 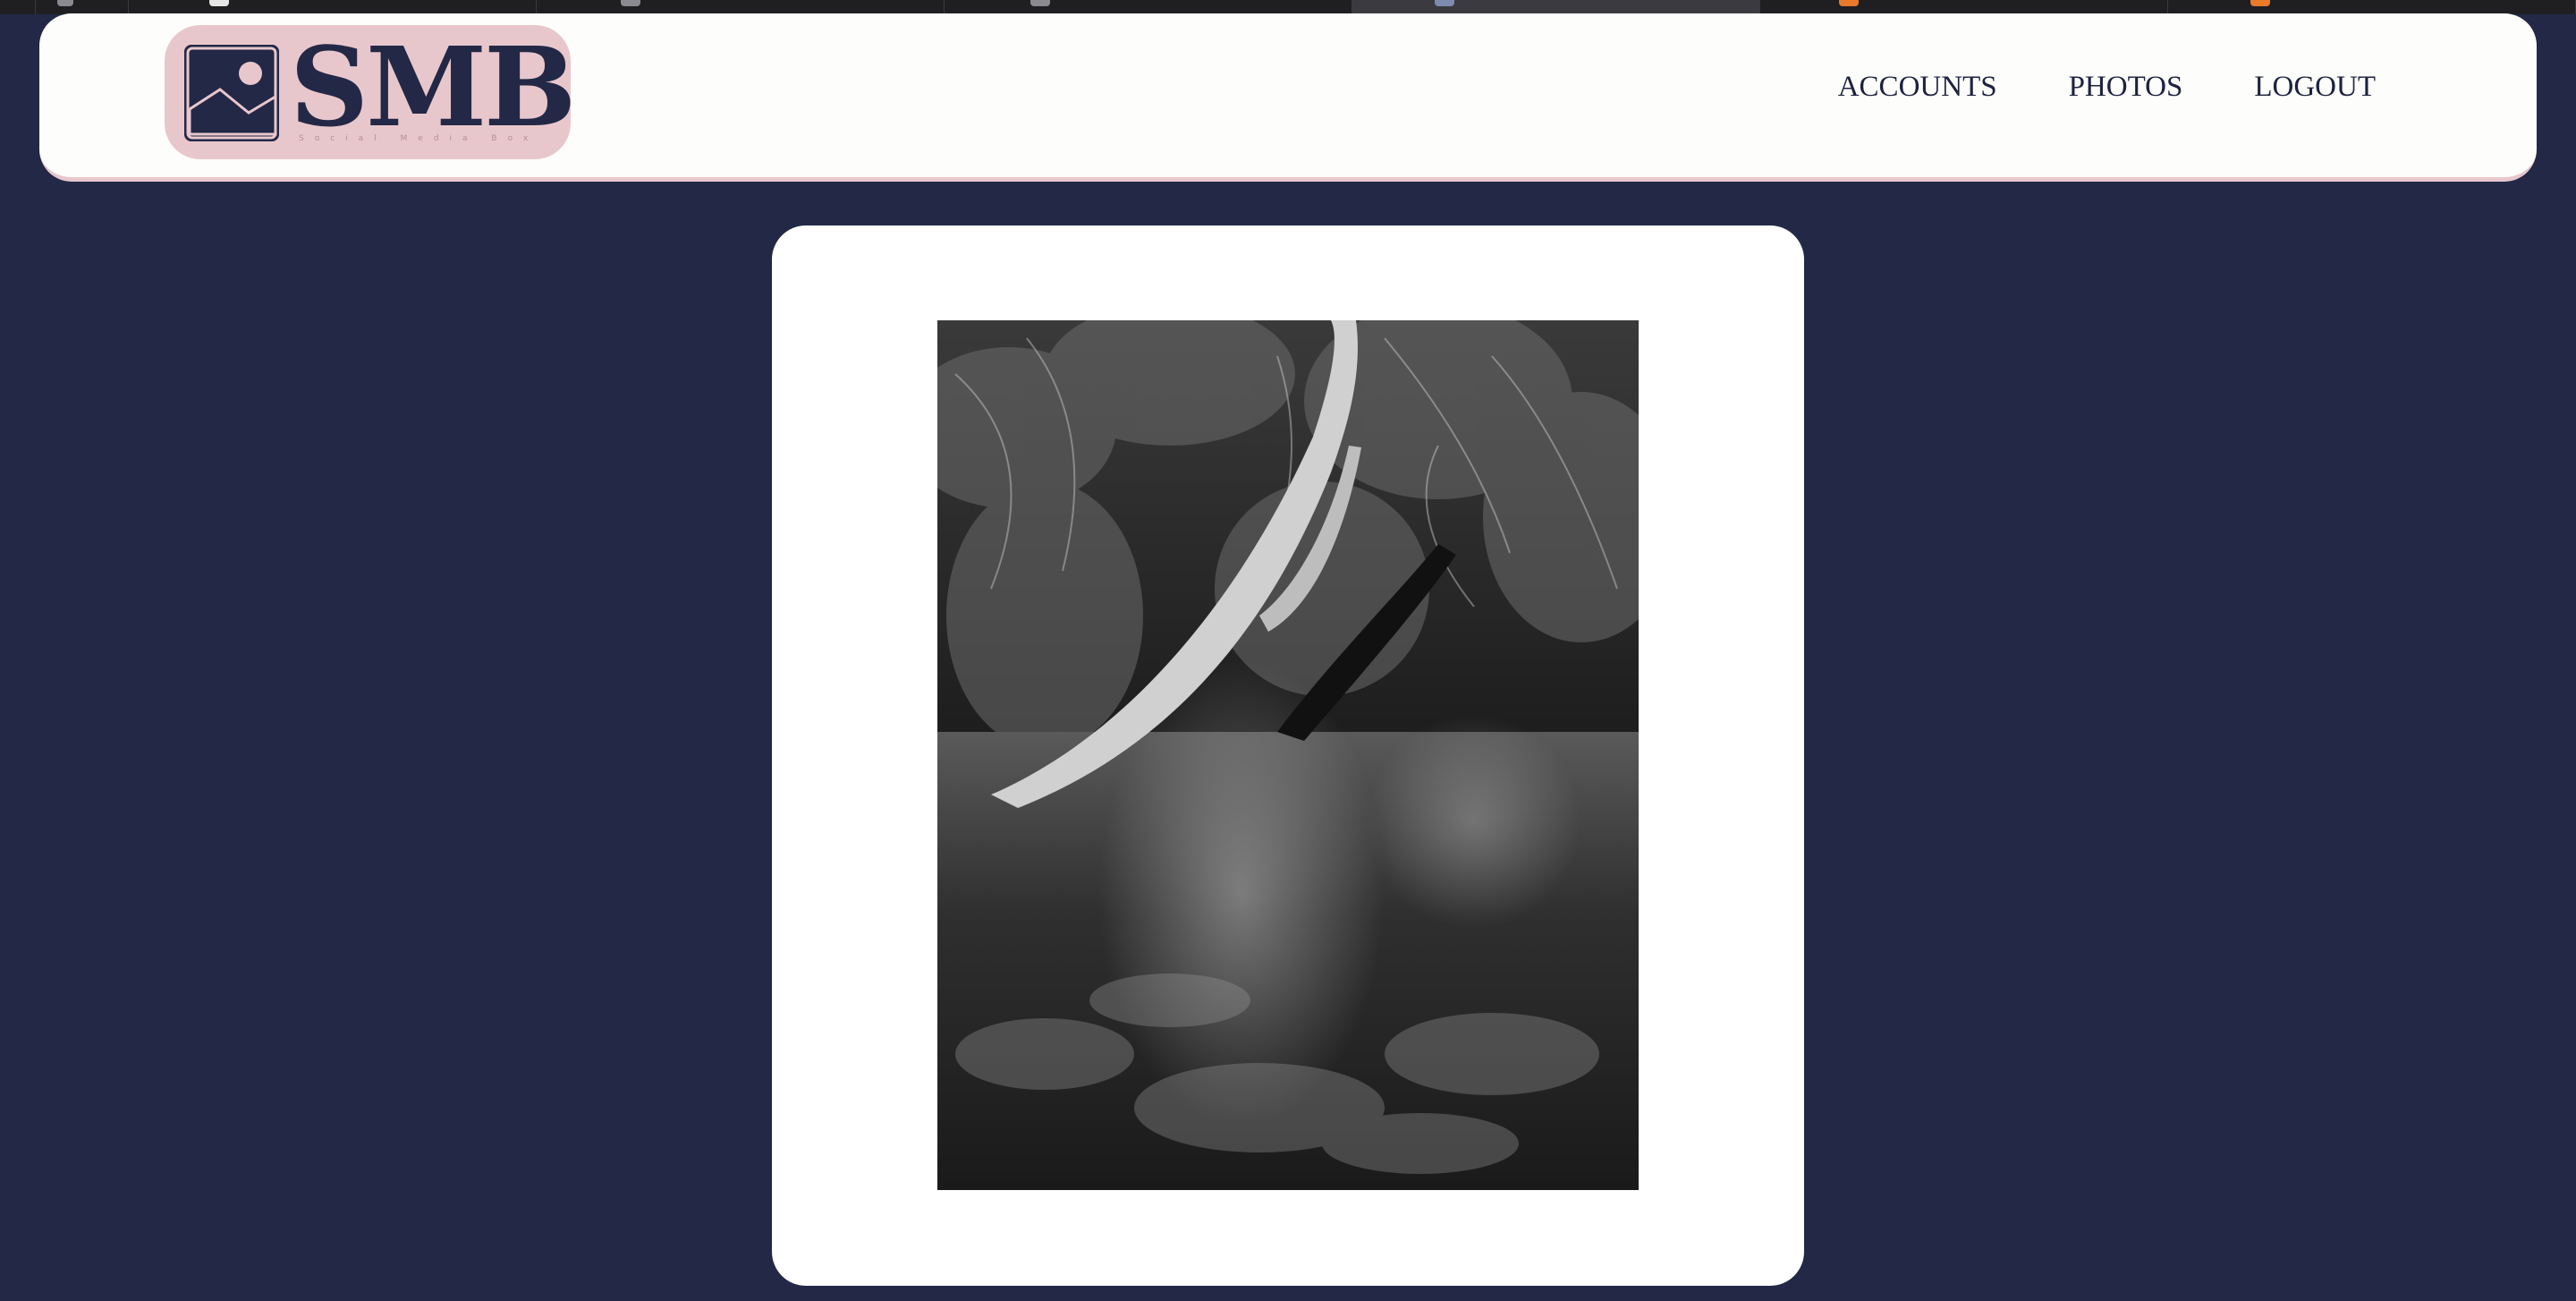 I want to click on nav-photos-link: PHOTOS, so click(x=2126, y=87).